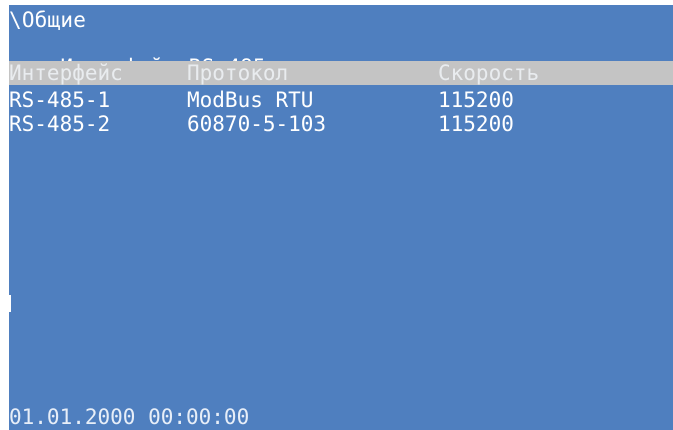 The image size is (673, 430). I want to click on column-header-interface: Интерфейс, so click(66, 73).